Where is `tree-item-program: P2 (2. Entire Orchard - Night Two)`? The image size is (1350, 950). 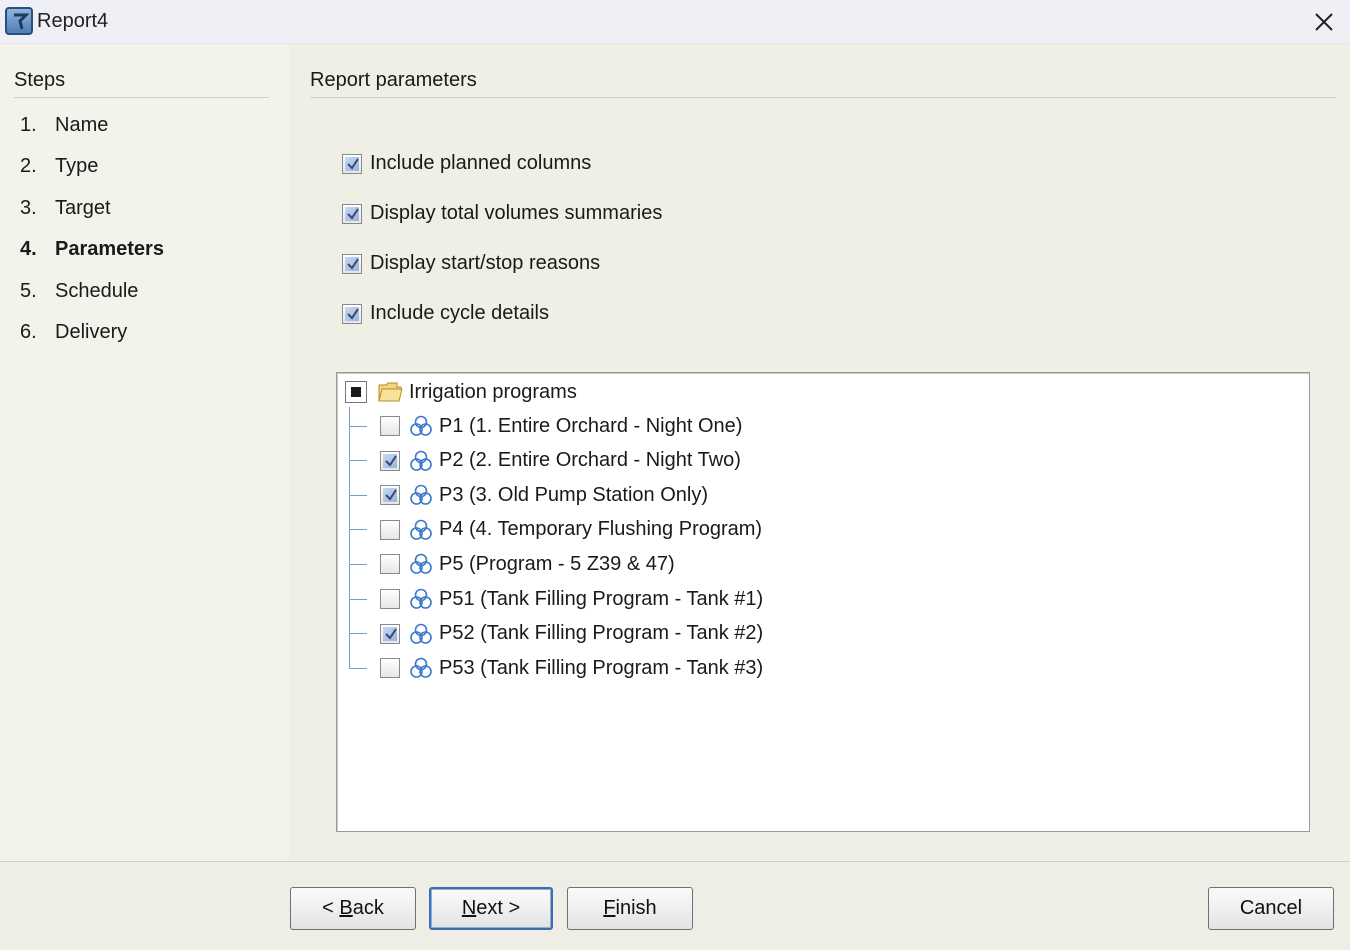 tree-item-program: P2 (2. Entire Orchard - Night Two) is located at coordinates (545, 461).